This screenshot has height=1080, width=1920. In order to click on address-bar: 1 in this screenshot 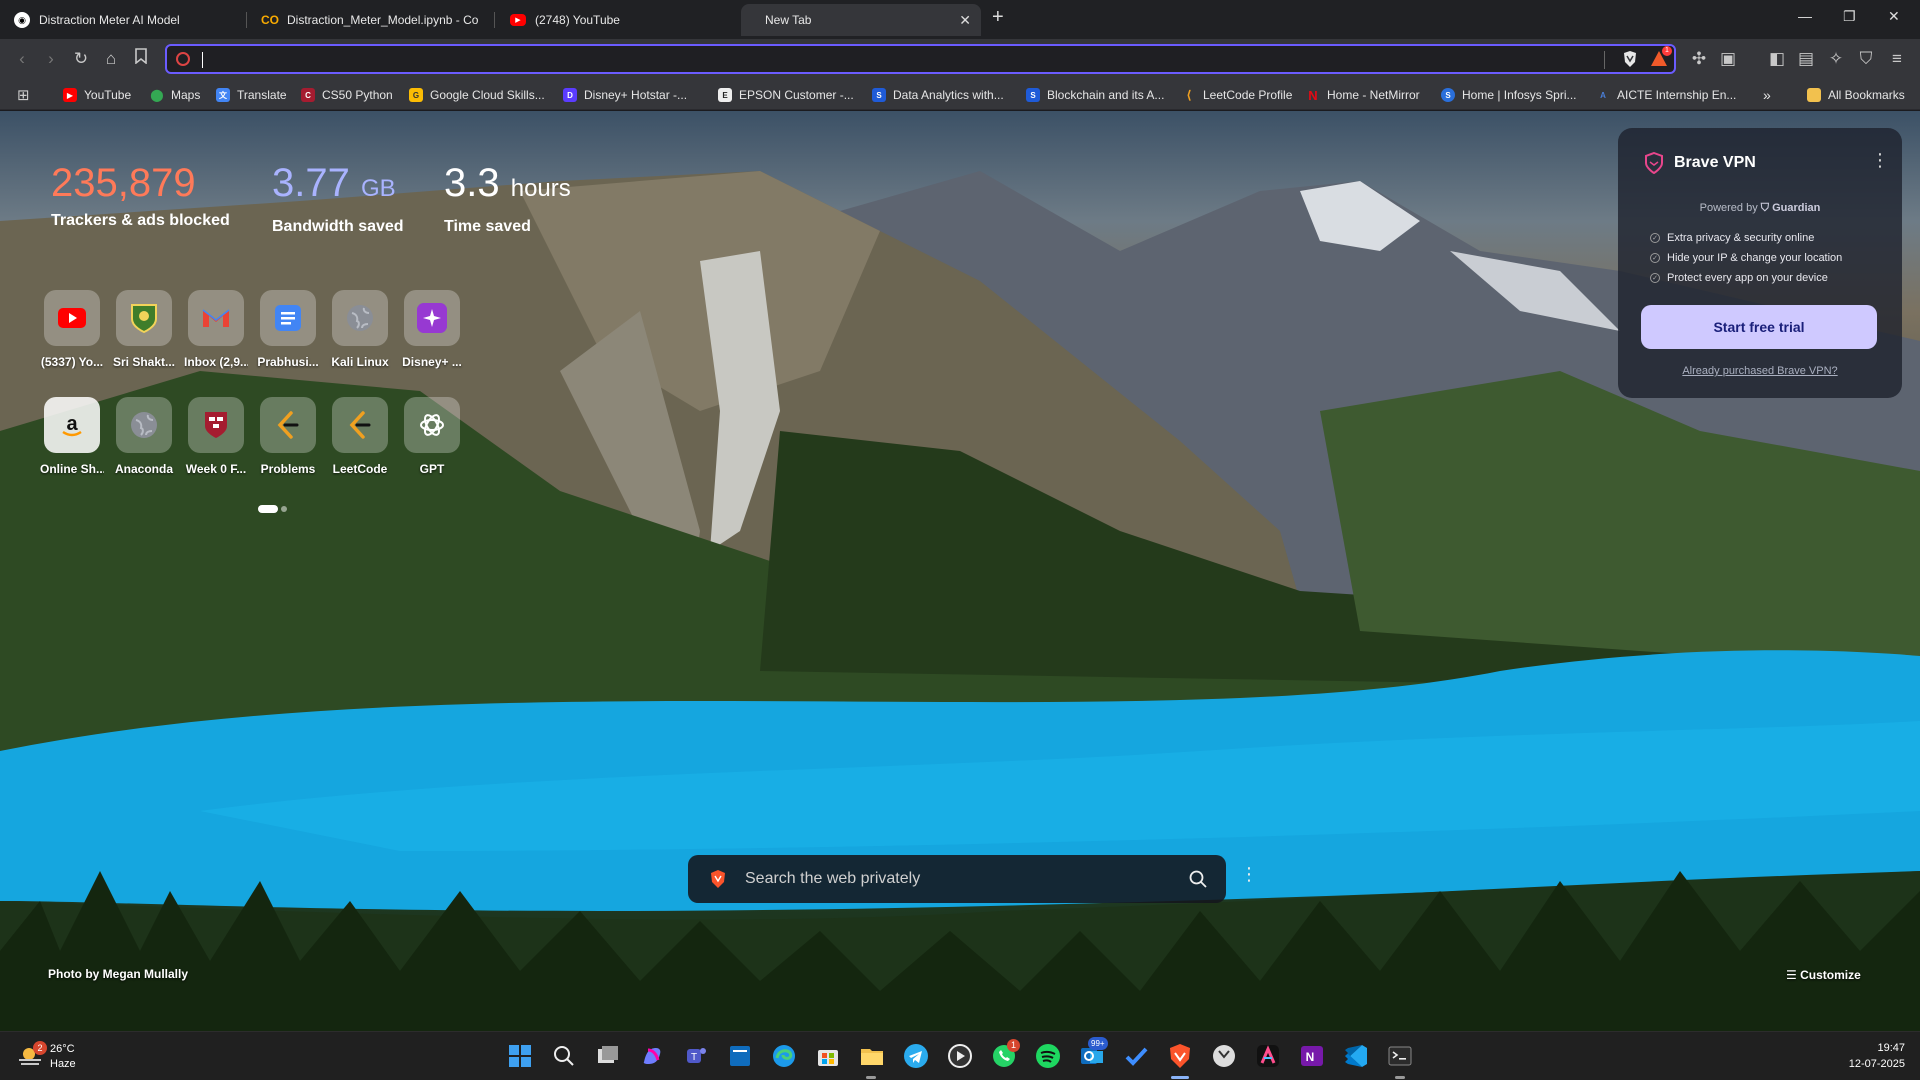, I will do `click(920, 59)`.